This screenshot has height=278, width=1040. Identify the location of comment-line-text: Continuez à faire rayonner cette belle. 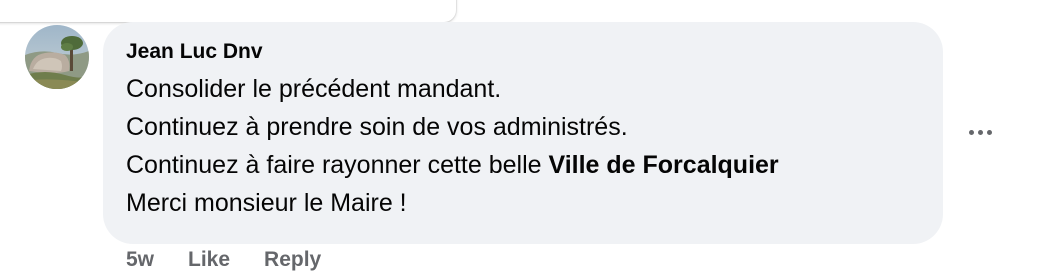
(337, 165).